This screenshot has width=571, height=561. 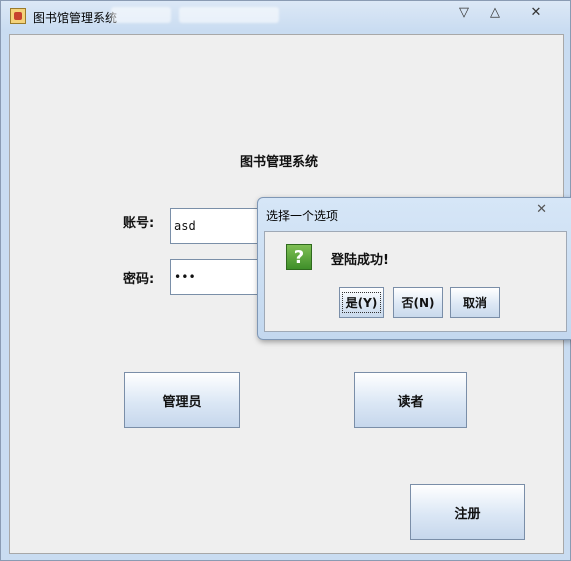 What do you see at coordinates (139, 279) in the screenshot?
I see `password-label: 密码:` at bounding box center [139, 279].